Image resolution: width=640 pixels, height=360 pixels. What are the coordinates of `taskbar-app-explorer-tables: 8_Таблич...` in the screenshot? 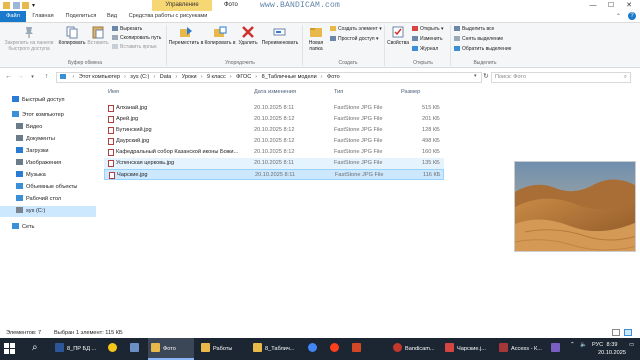 It's located at (275, 349).